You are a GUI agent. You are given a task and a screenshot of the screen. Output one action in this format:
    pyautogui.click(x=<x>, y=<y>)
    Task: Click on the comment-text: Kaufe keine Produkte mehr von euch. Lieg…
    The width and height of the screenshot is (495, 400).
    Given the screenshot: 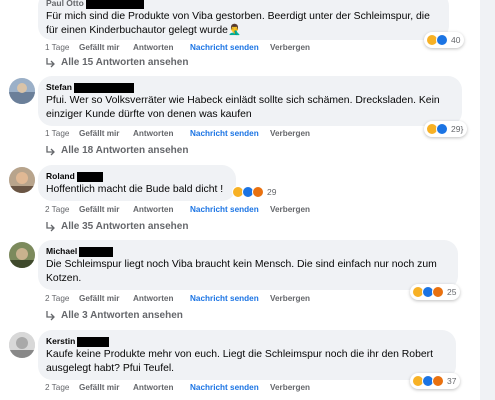 What is the action you would take?
    pyautogui.click(x=239, y=361)
    